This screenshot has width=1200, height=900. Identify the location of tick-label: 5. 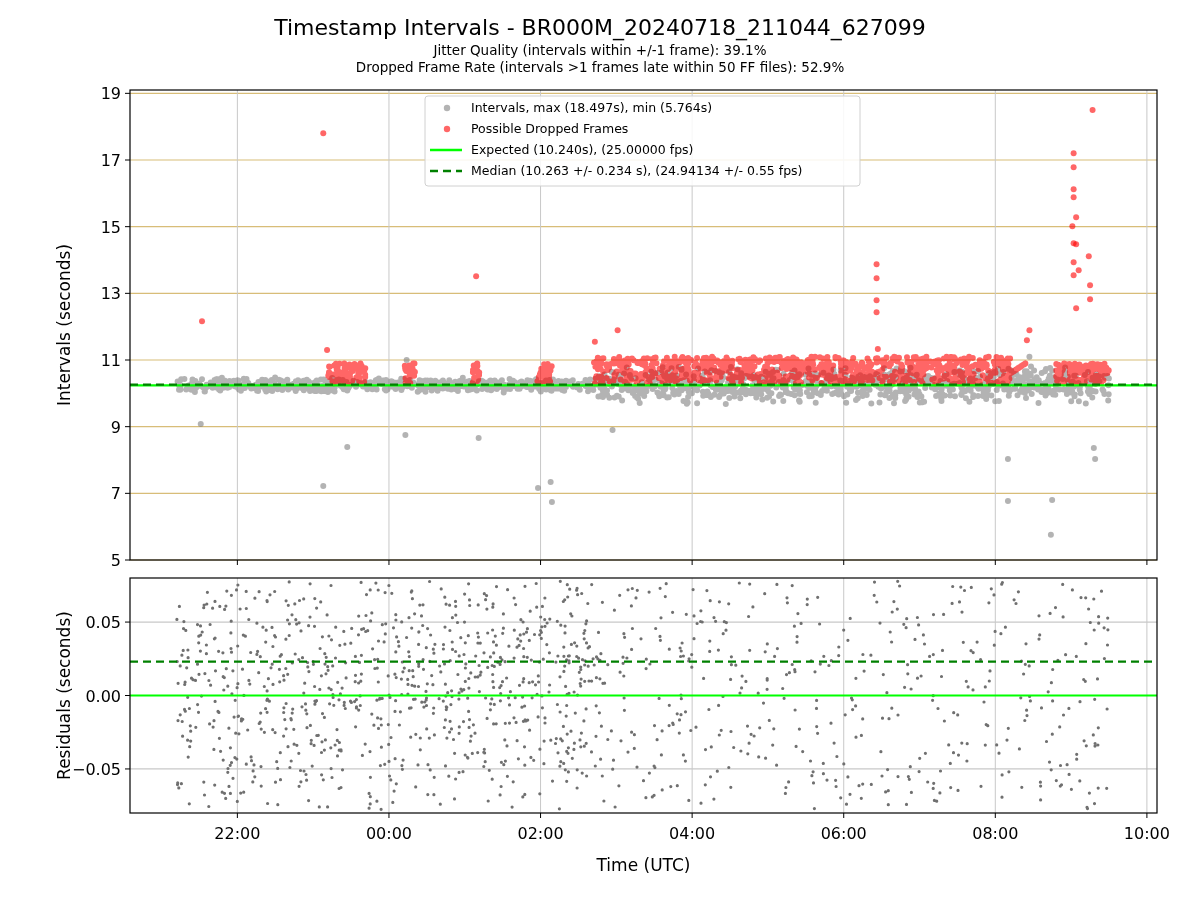
(115, 560).